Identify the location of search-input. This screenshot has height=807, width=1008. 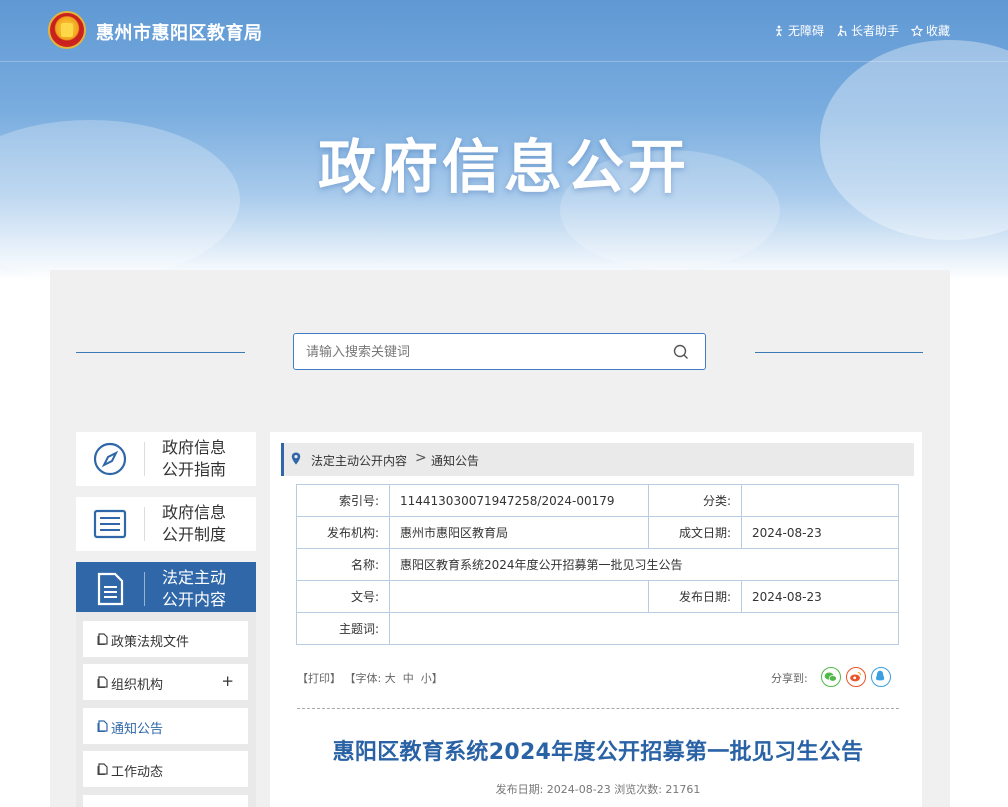
(486, 352).